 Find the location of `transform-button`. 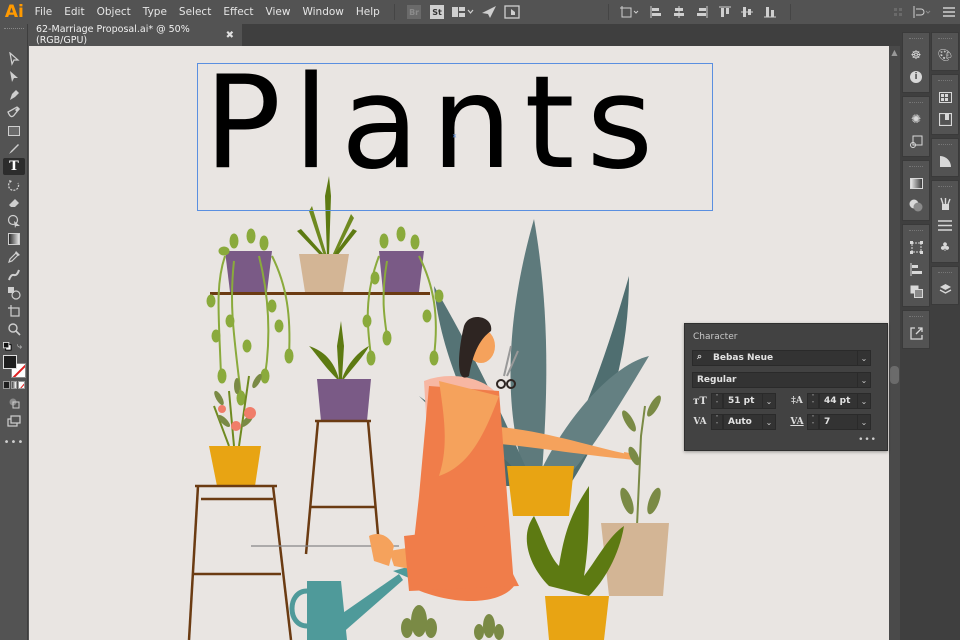

transform-button is located at coordinates (630, 12).